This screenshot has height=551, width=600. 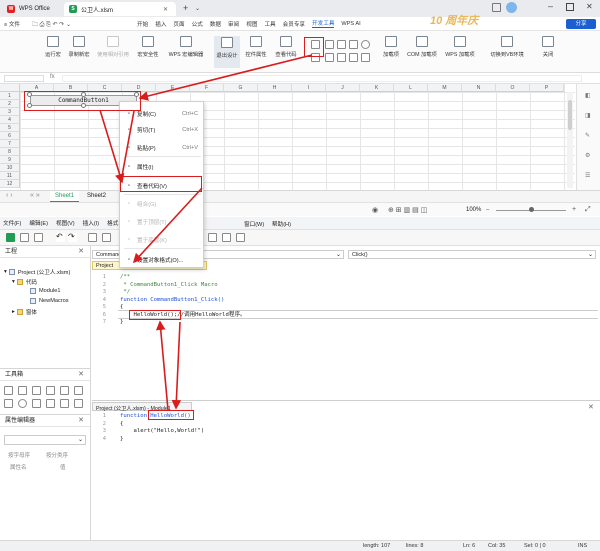 I want to click on tab-category: 按分类序, so click(x=57, y=455).